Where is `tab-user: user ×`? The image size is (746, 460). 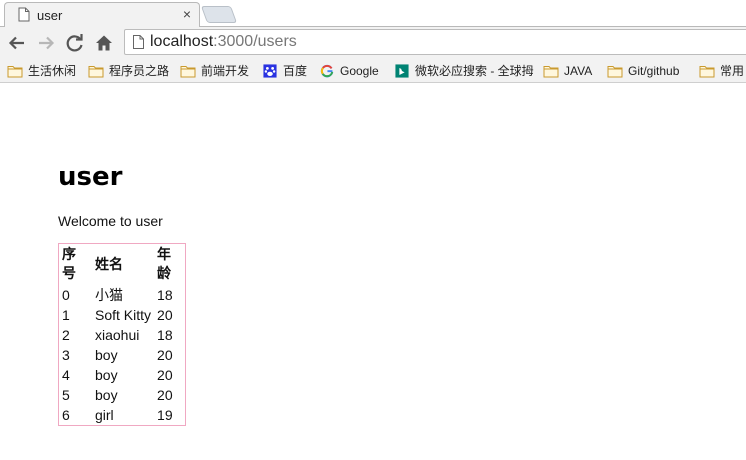
tab-user: user × is located at coordinates (102, 14).